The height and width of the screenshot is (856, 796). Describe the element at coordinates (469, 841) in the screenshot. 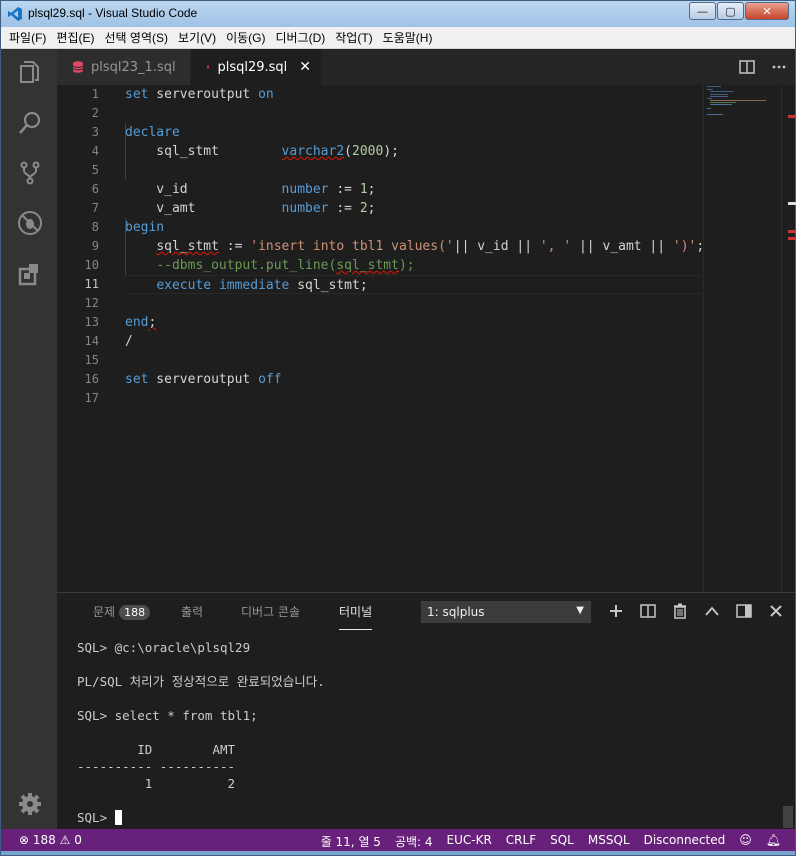

I see `file-encoding: EUC-KR` at that location.